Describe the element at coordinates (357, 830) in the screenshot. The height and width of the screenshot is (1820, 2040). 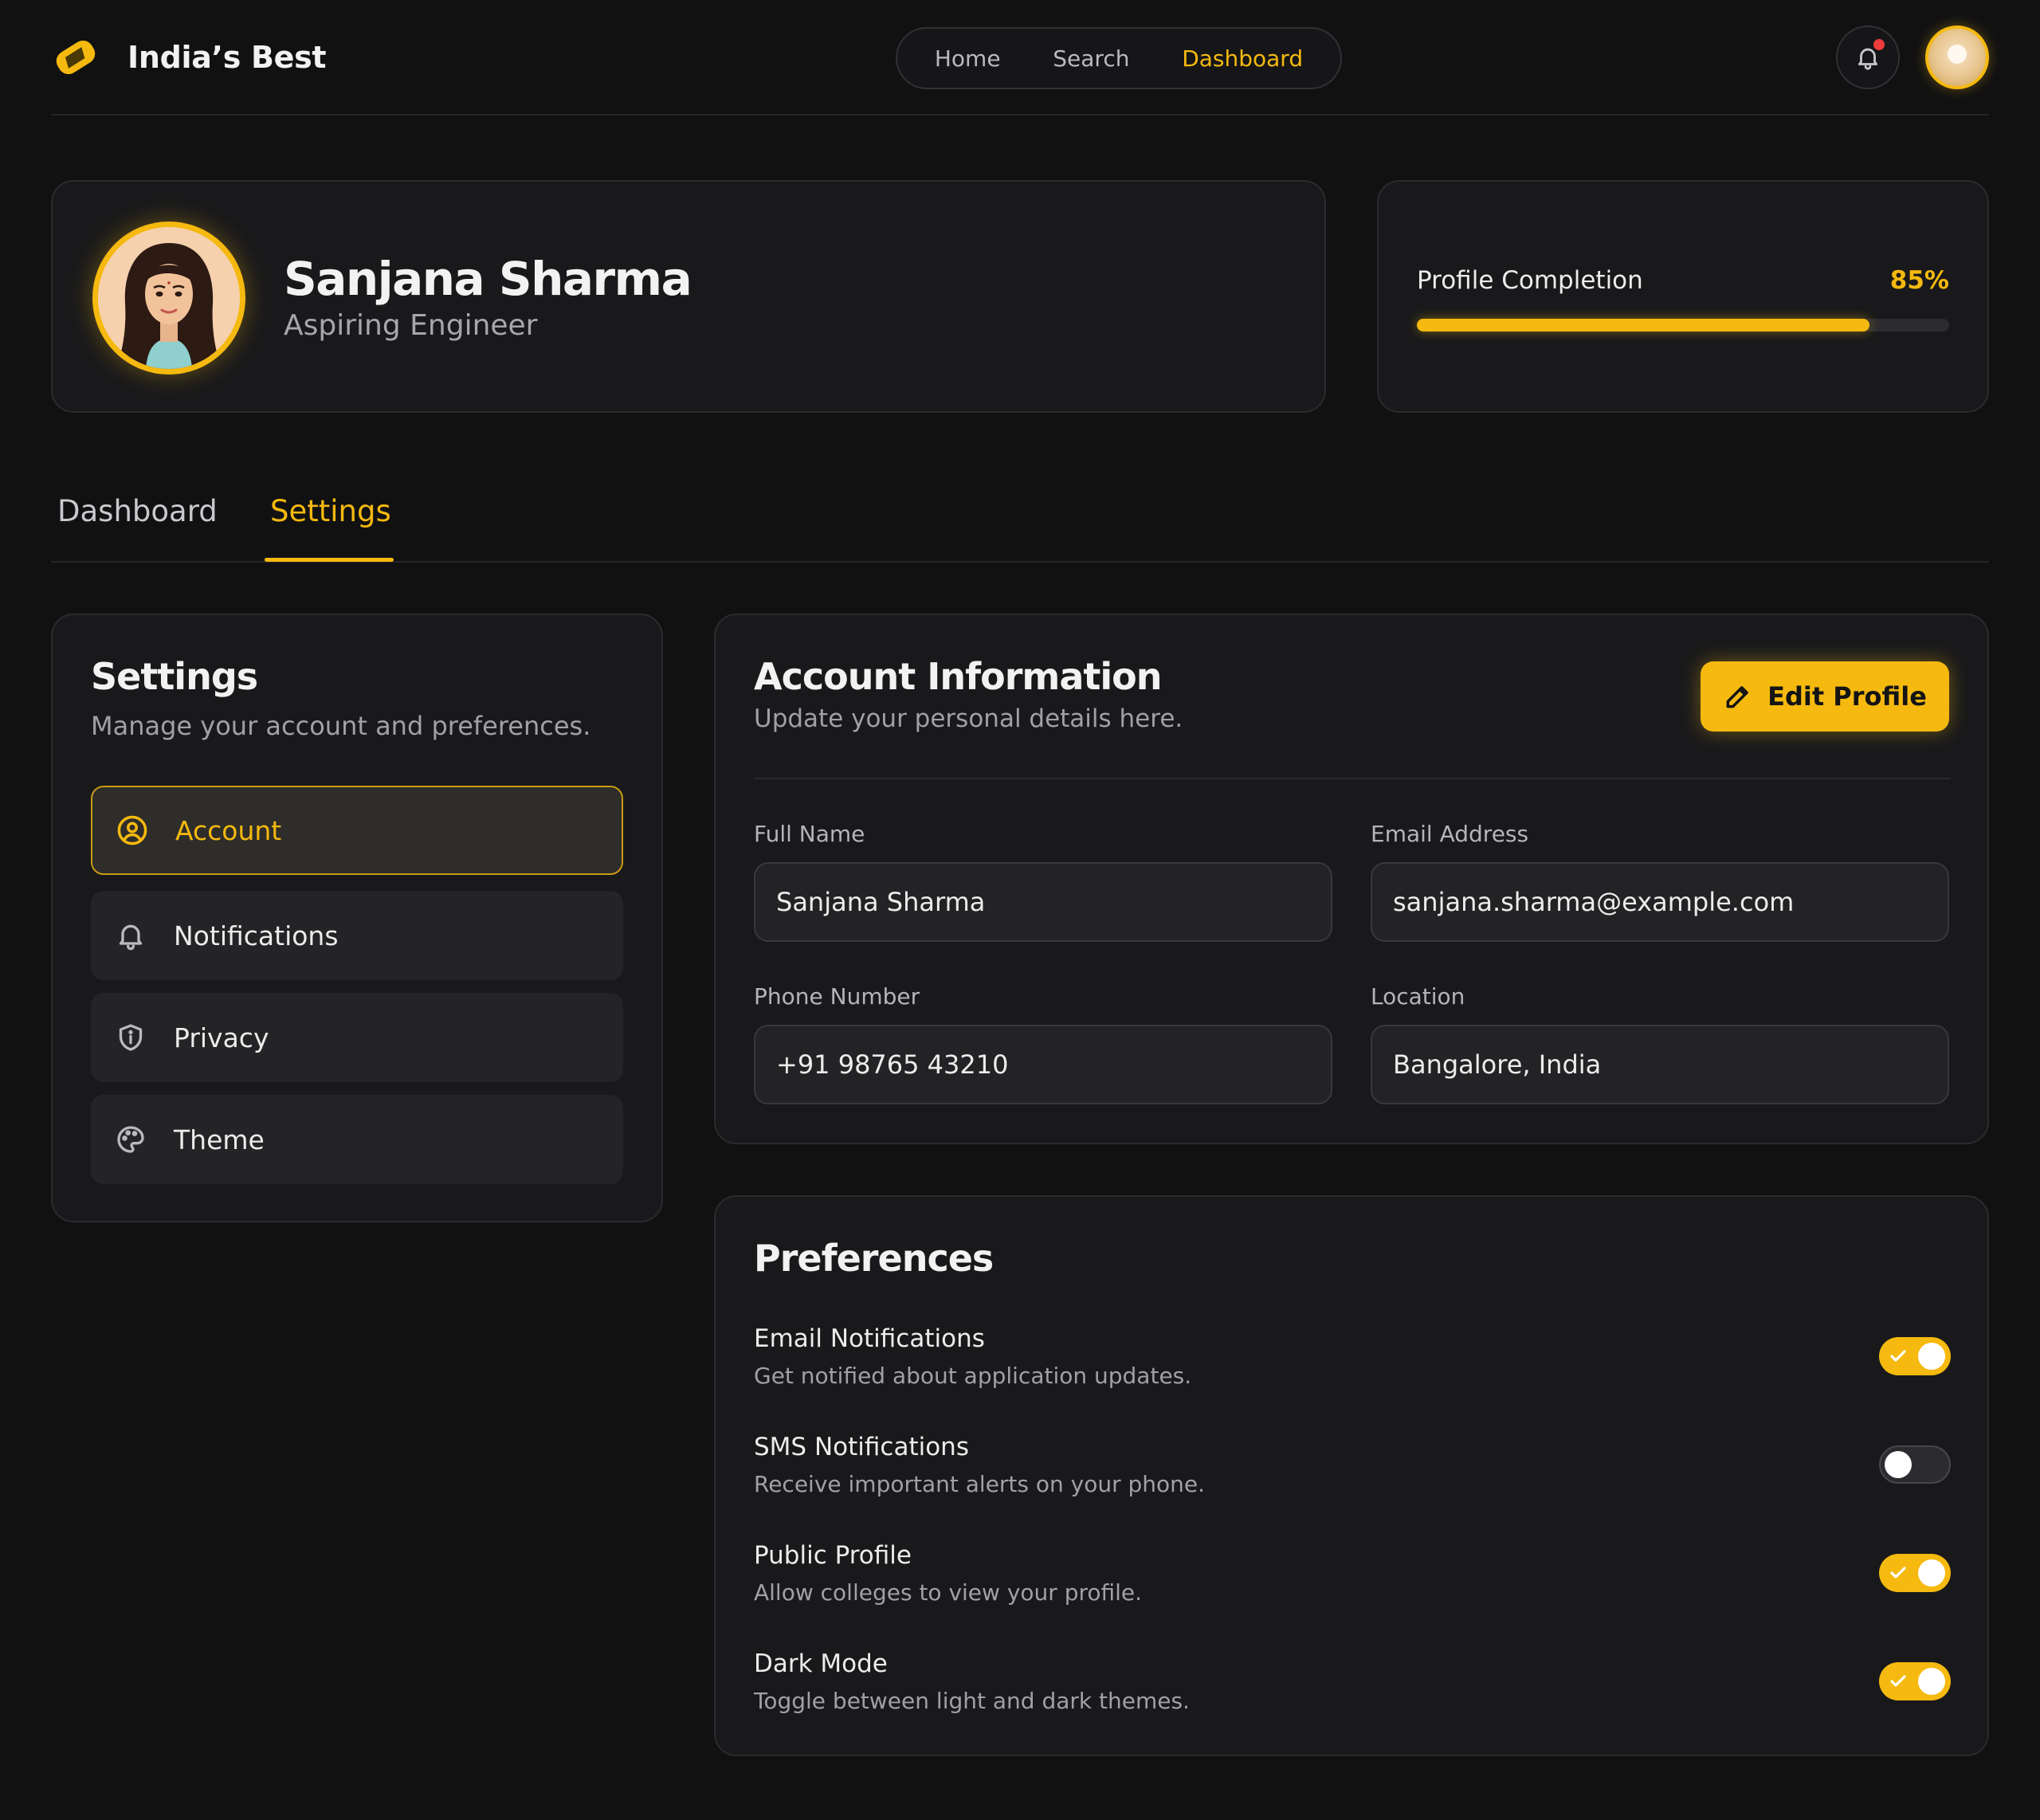
I see `settings-item-account: Account` at that location.